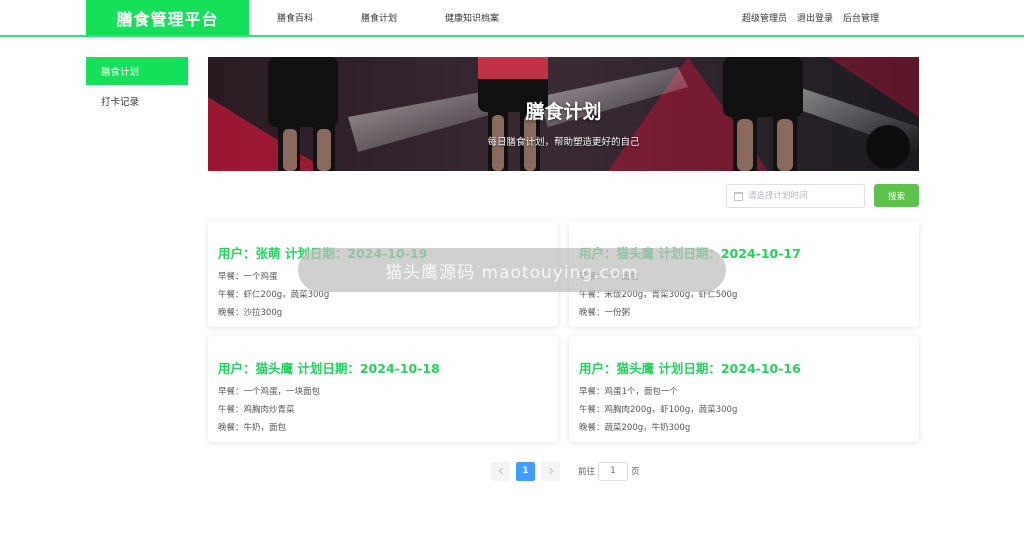  I want to click on plan-card-breakfast: 早餐：一个鸡蛋，一块面包, so click(269, 392).